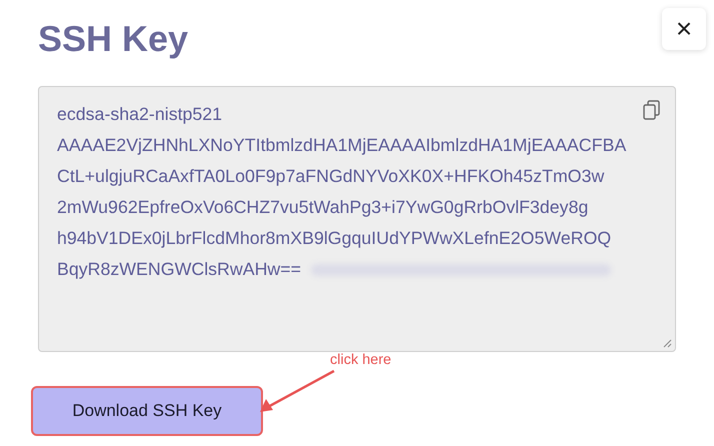 Image resolution: width=714 pixels, height=446 pixels. What do you see at coordinates (330, 176) in the screenshot?
I see `key-text-line: CtL+ulgjuRCaAxfTA0Lo0F9p7aFNGdNYVoXK0X+HFKOh45zTmO3w` at bounding box center [330, 176].